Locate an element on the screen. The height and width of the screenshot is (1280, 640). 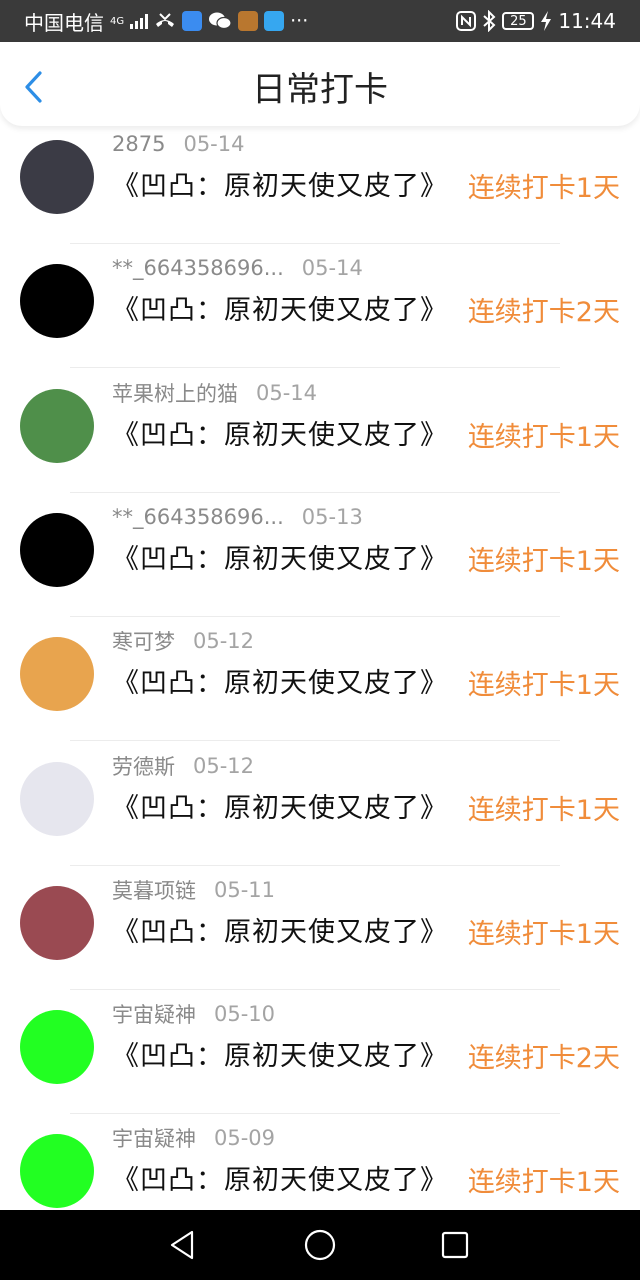
missed-call-icon is located at coordinates (165, 20).